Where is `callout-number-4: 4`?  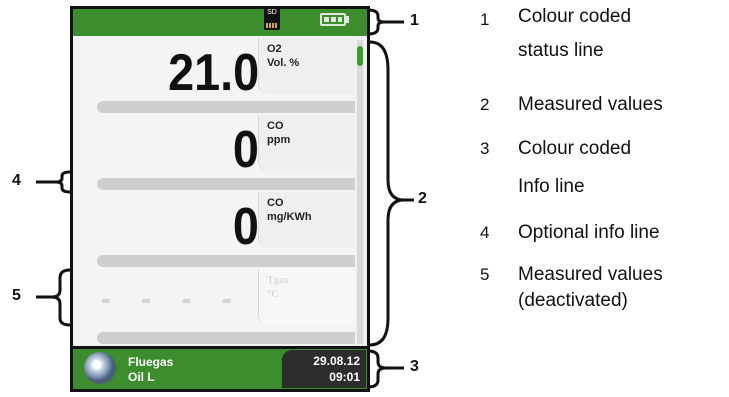 callout-number-4: 4 is located at coordinates (16, 180).